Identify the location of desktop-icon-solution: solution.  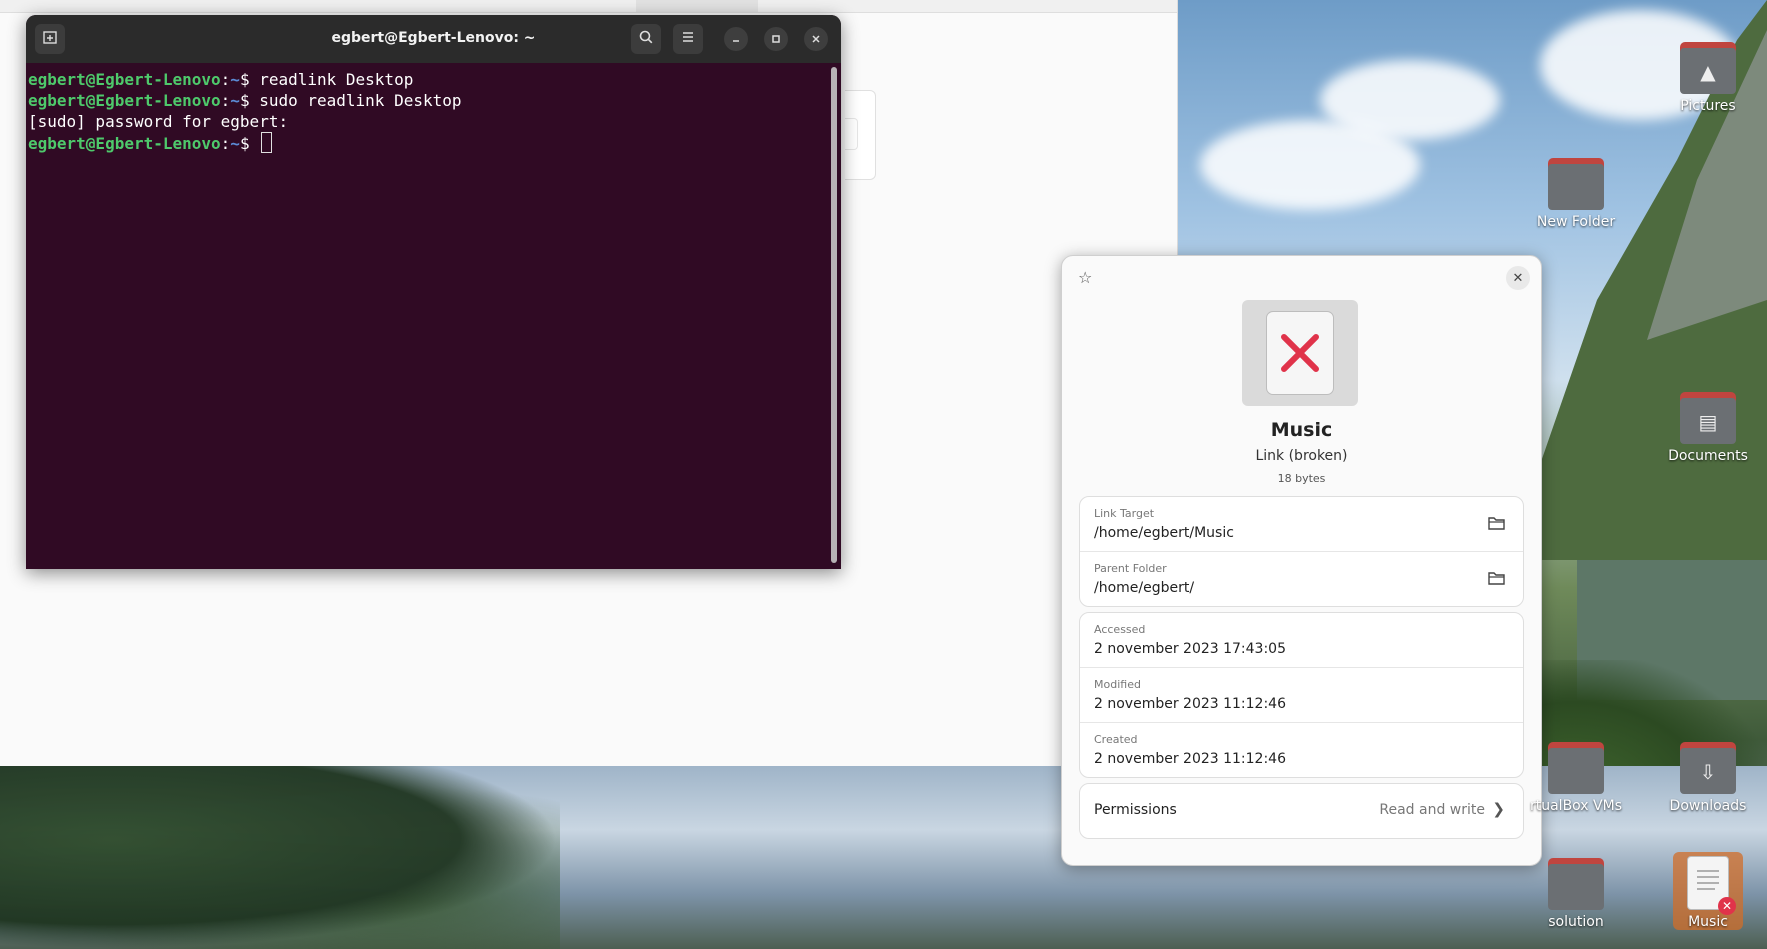
(1576, 894).